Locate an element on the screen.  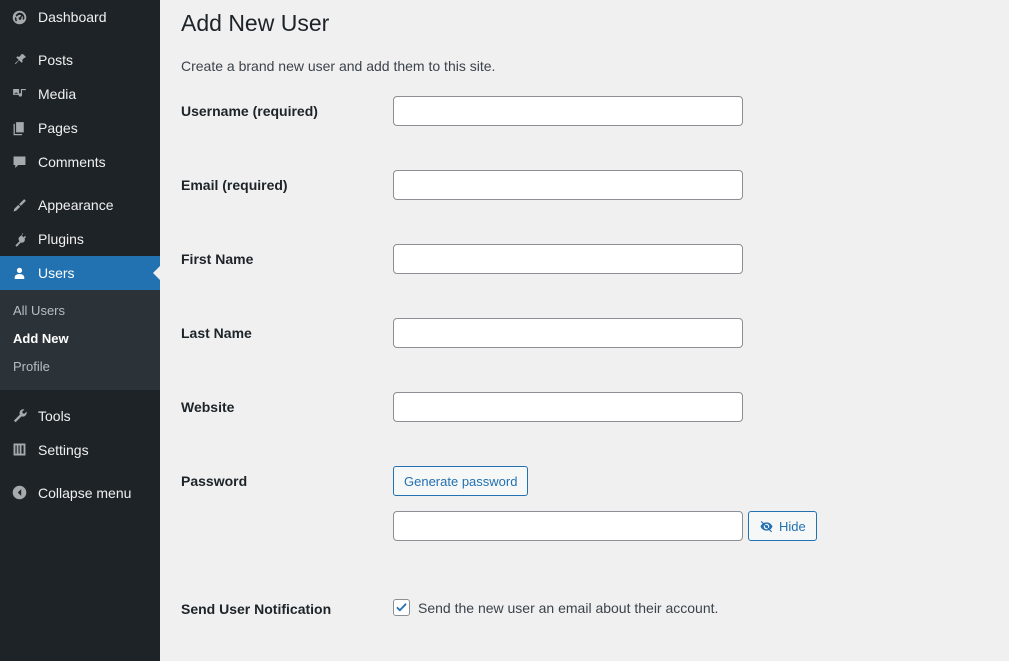
first-name-input is located at coordinates (568, 259).